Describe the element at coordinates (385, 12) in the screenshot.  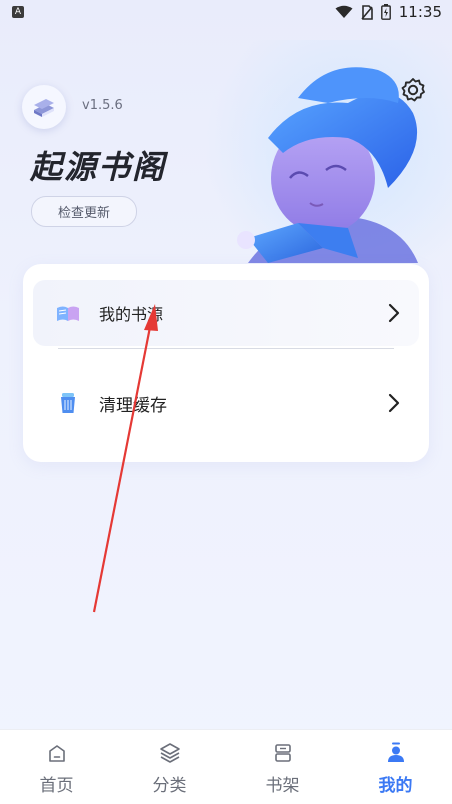
I see `battery-icon` at that location.